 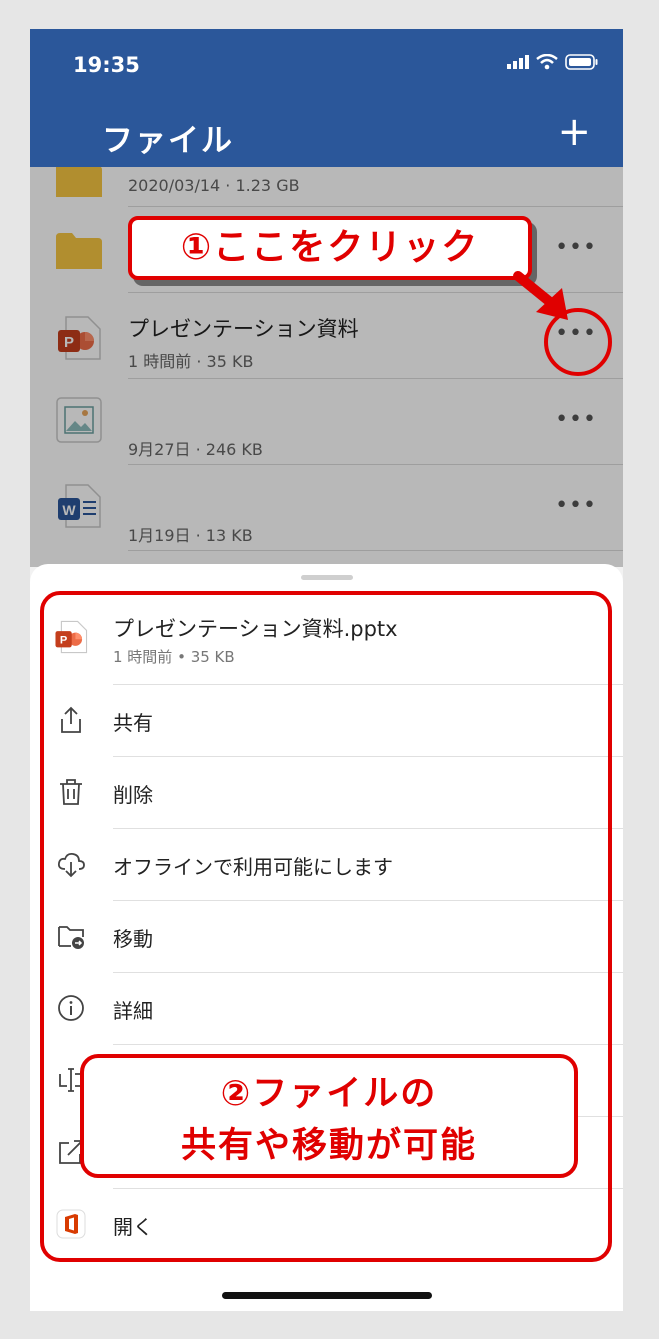 What do you see at coordinates (327, 577) in the screenshot?
I see `sheet-handle` at bounding box center [327, 577].